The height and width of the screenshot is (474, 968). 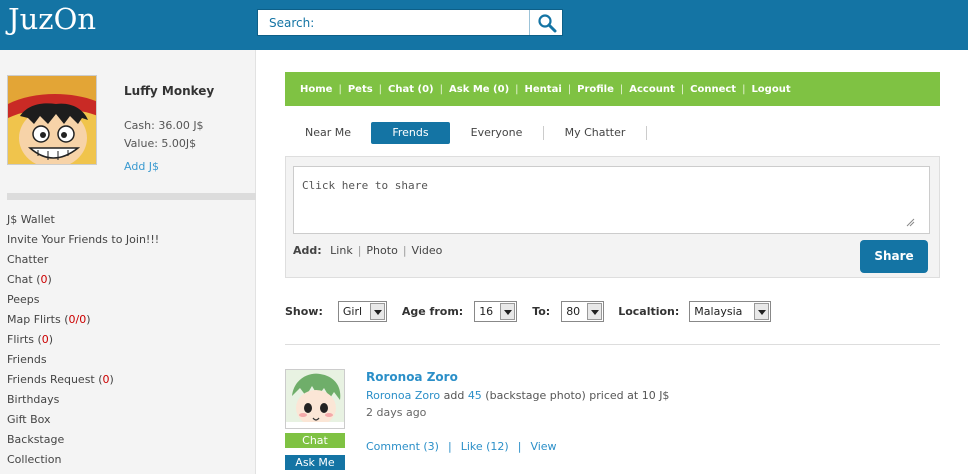 What do you see at coordinates (83, 403) in the screenshot?
I see `sidebar-item-birthdays: Birthdays` at bounding box center [83, 403].